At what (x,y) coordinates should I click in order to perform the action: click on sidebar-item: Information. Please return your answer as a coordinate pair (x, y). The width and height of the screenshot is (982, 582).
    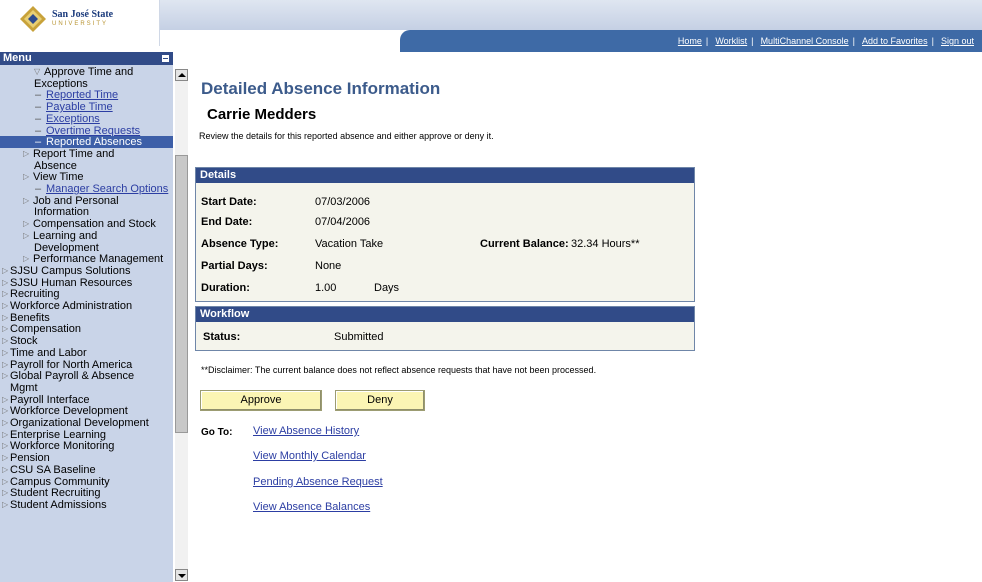
    Looking at the image, I should click on (86, 212).